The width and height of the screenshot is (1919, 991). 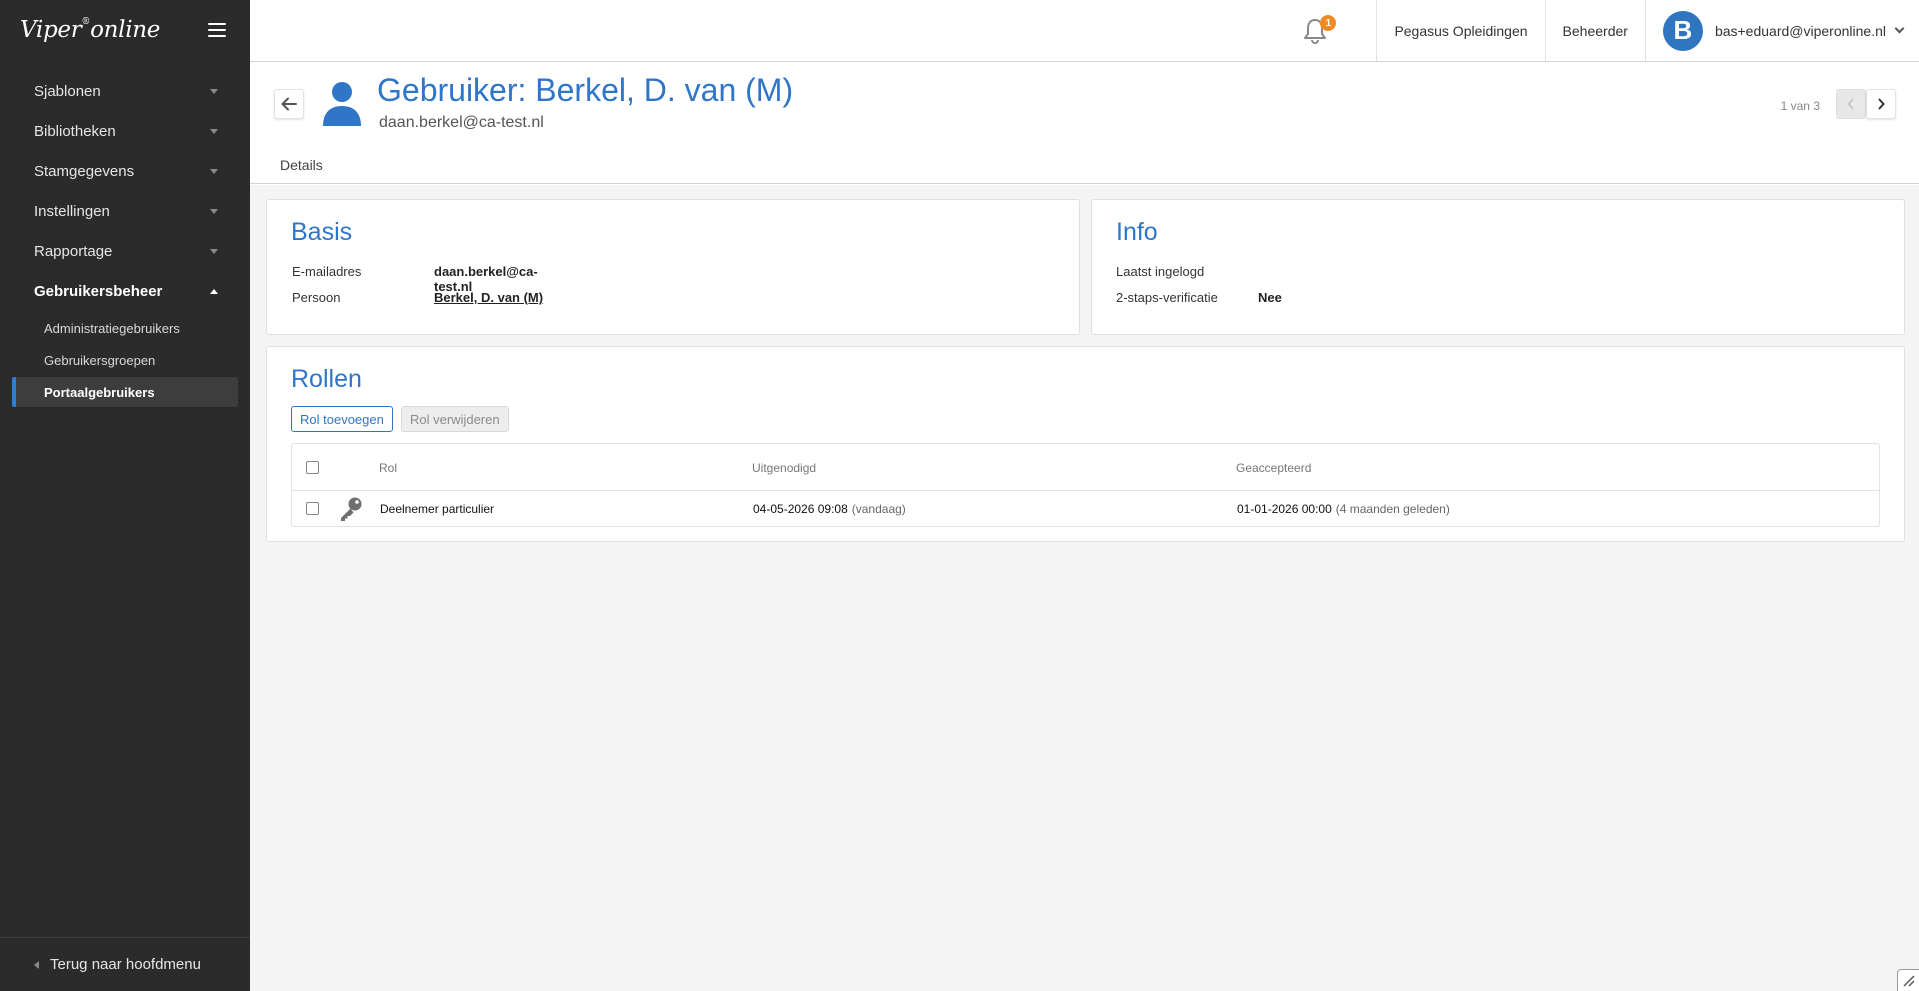 I want to click on cell-uitgenodigd: 04-05-2026 09:08 (vandaag), so click(x=829, y=509).